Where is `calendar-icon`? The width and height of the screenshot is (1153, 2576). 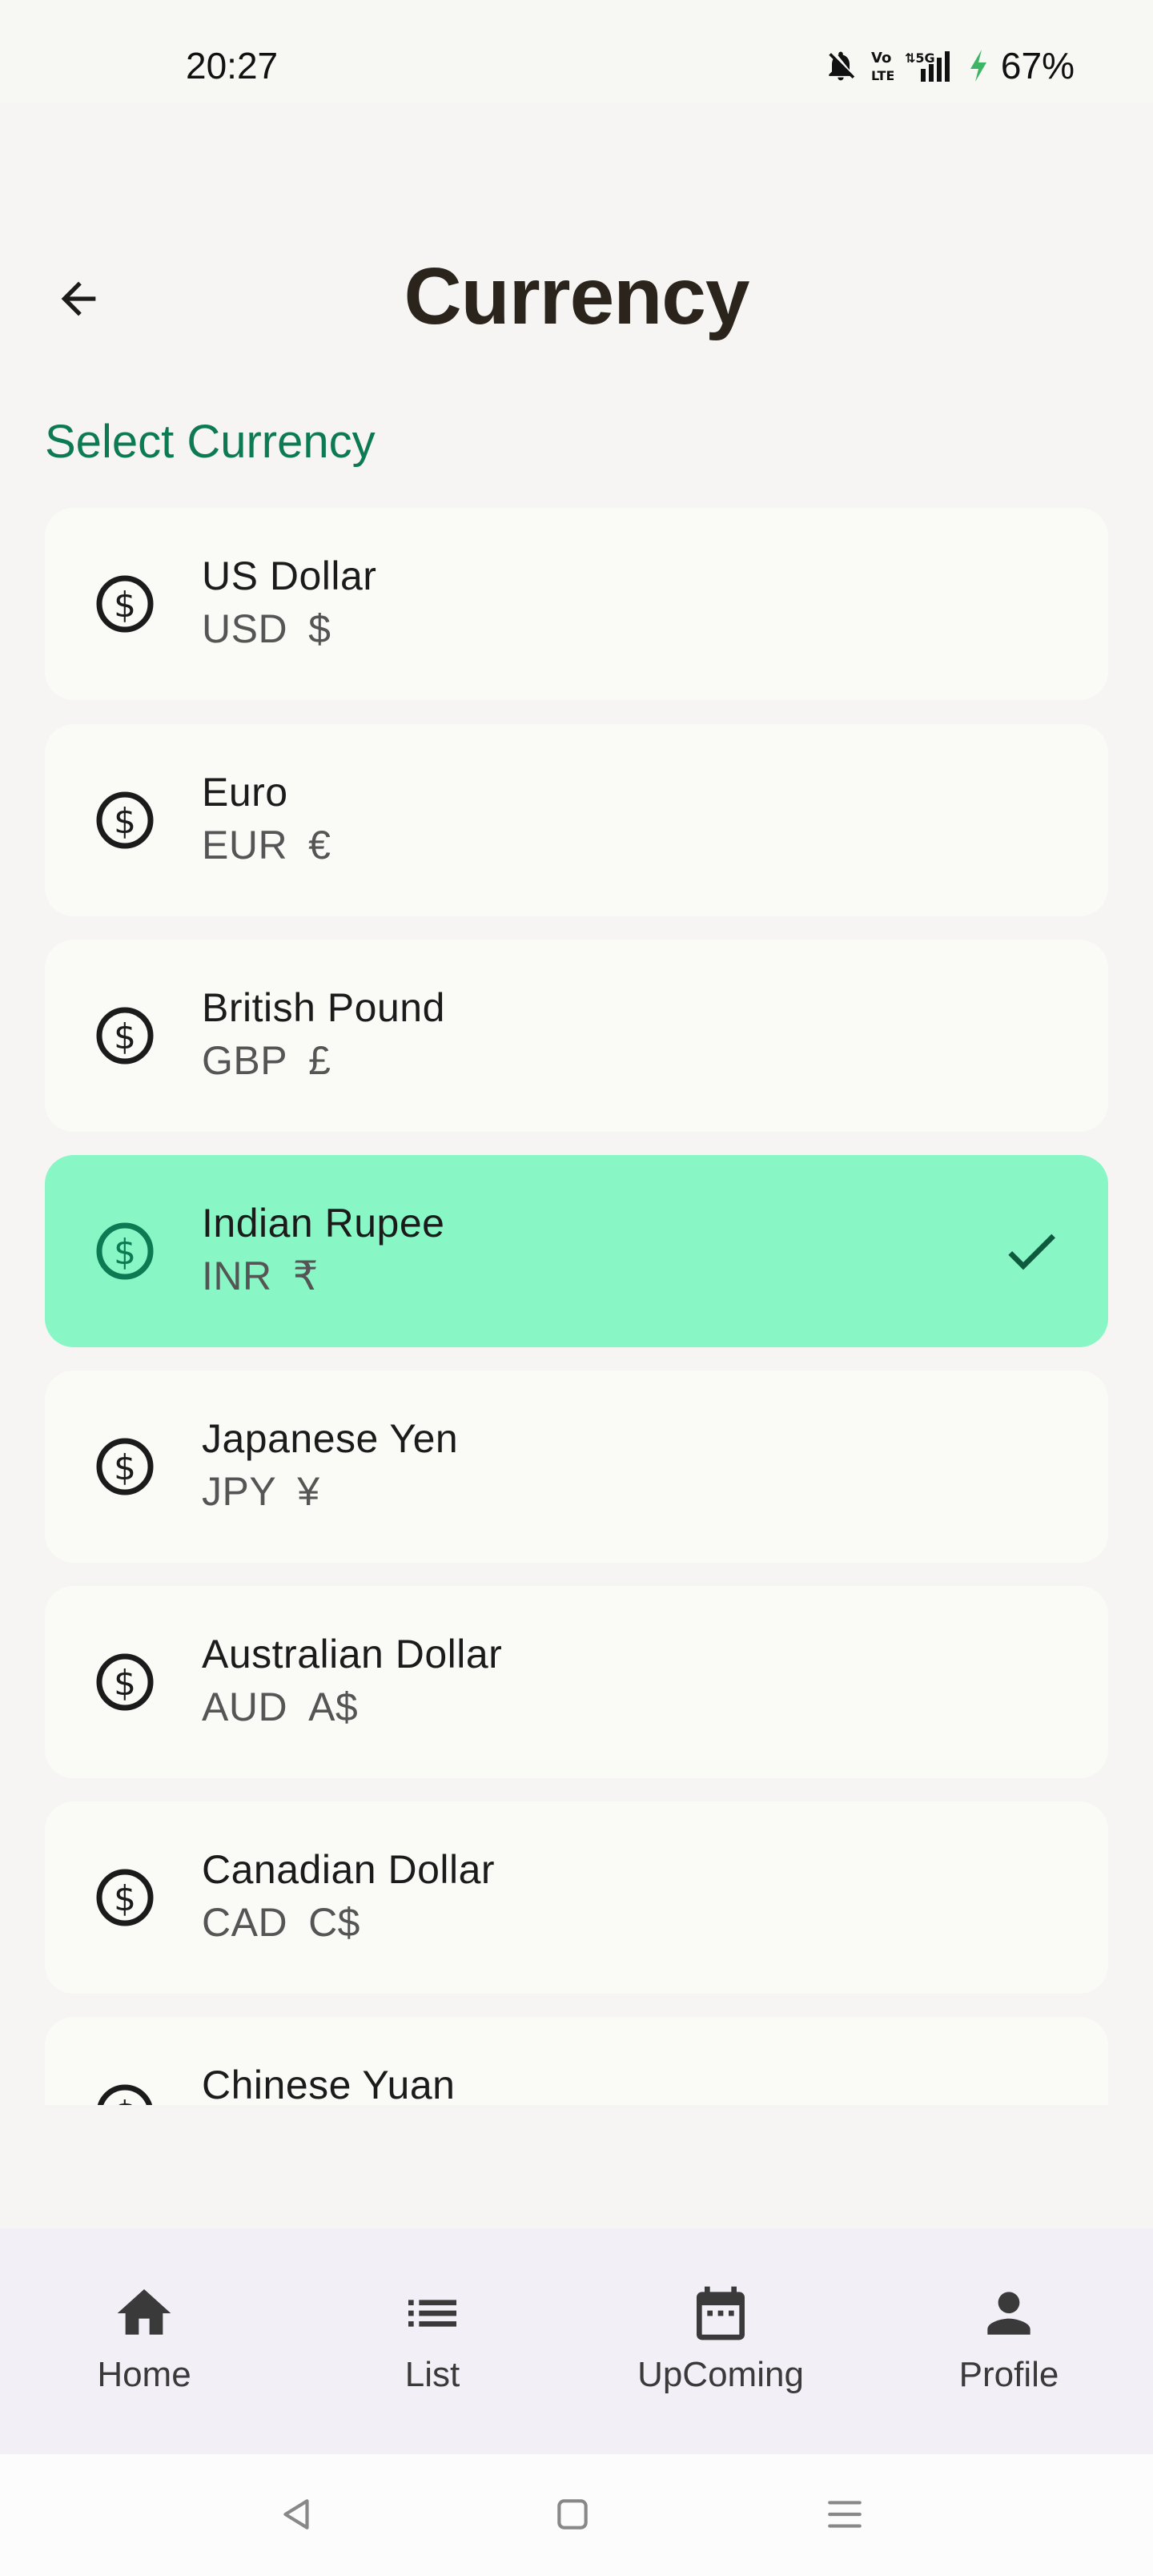
calendar-icon is located at coordinates (721, 2313).